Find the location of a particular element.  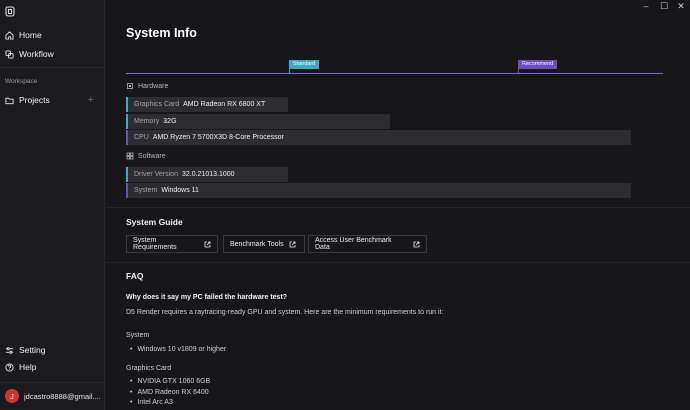

sidebar-item-setting: Setting is located at coordinates (52, 350).